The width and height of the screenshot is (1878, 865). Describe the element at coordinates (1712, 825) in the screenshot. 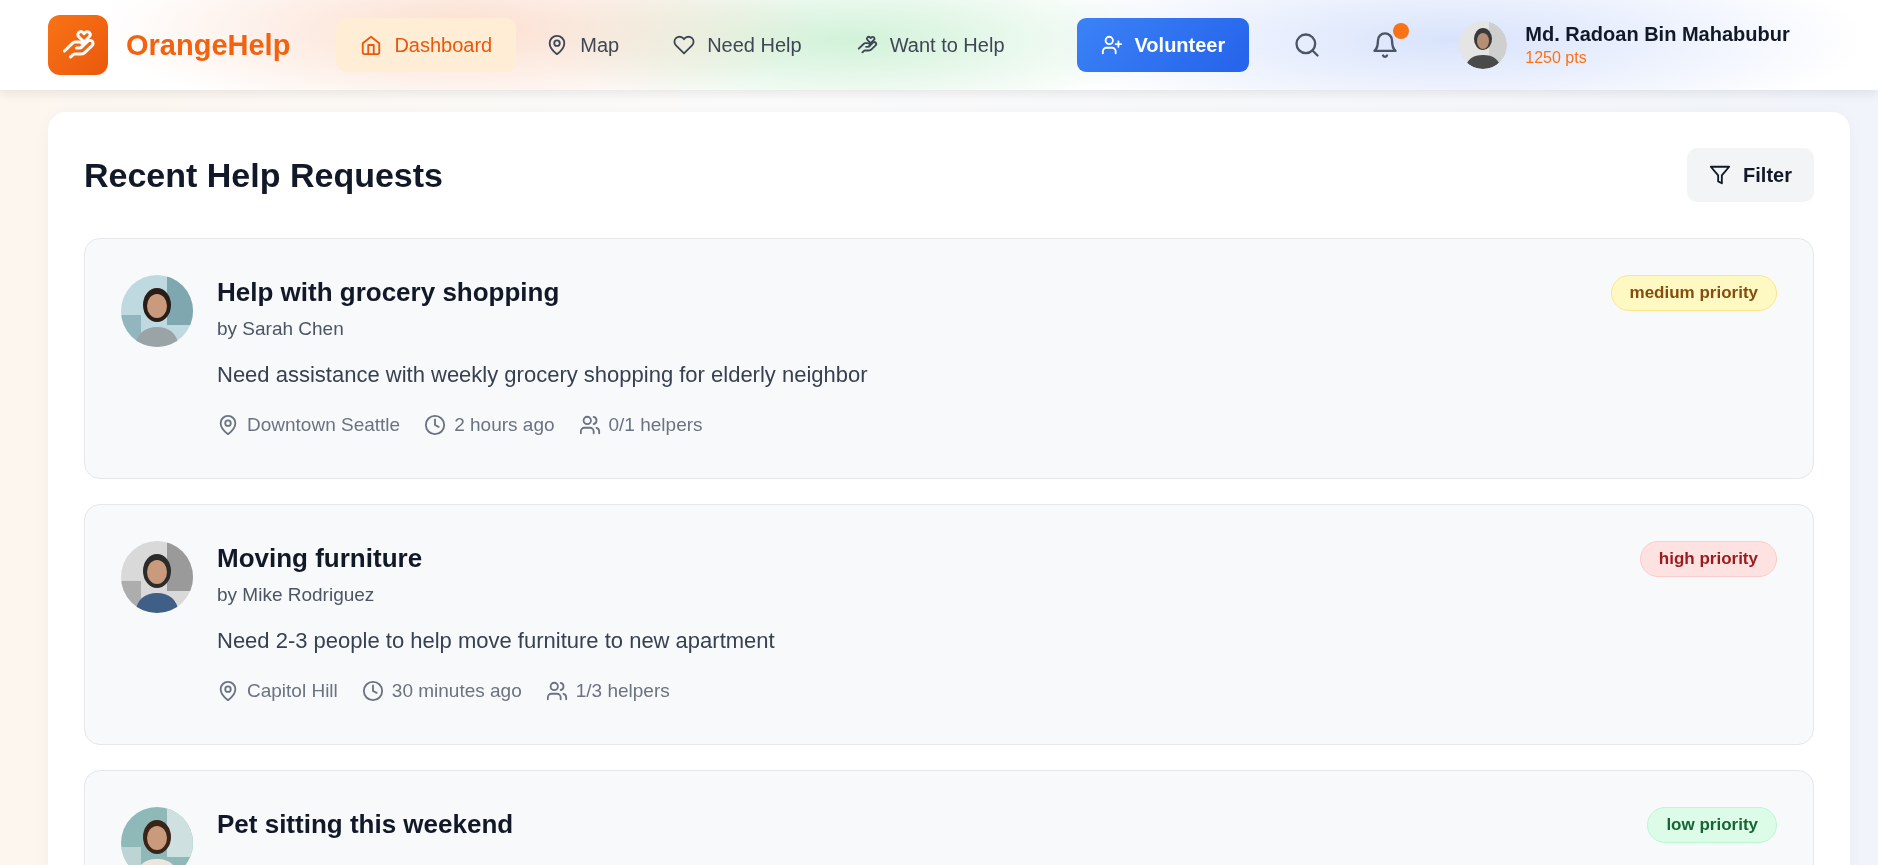

I see `priority-badge: low priority` at that location.